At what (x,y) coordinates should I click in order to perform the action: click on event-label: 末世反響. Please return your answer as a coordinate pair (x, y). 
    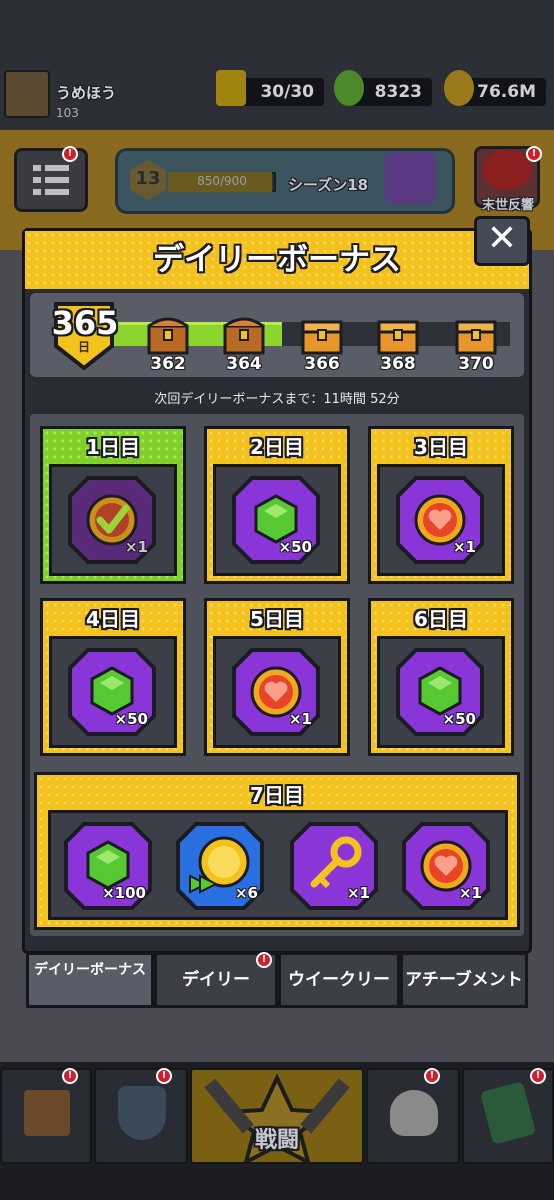
    Looking at the image, I should click on (507, 205).